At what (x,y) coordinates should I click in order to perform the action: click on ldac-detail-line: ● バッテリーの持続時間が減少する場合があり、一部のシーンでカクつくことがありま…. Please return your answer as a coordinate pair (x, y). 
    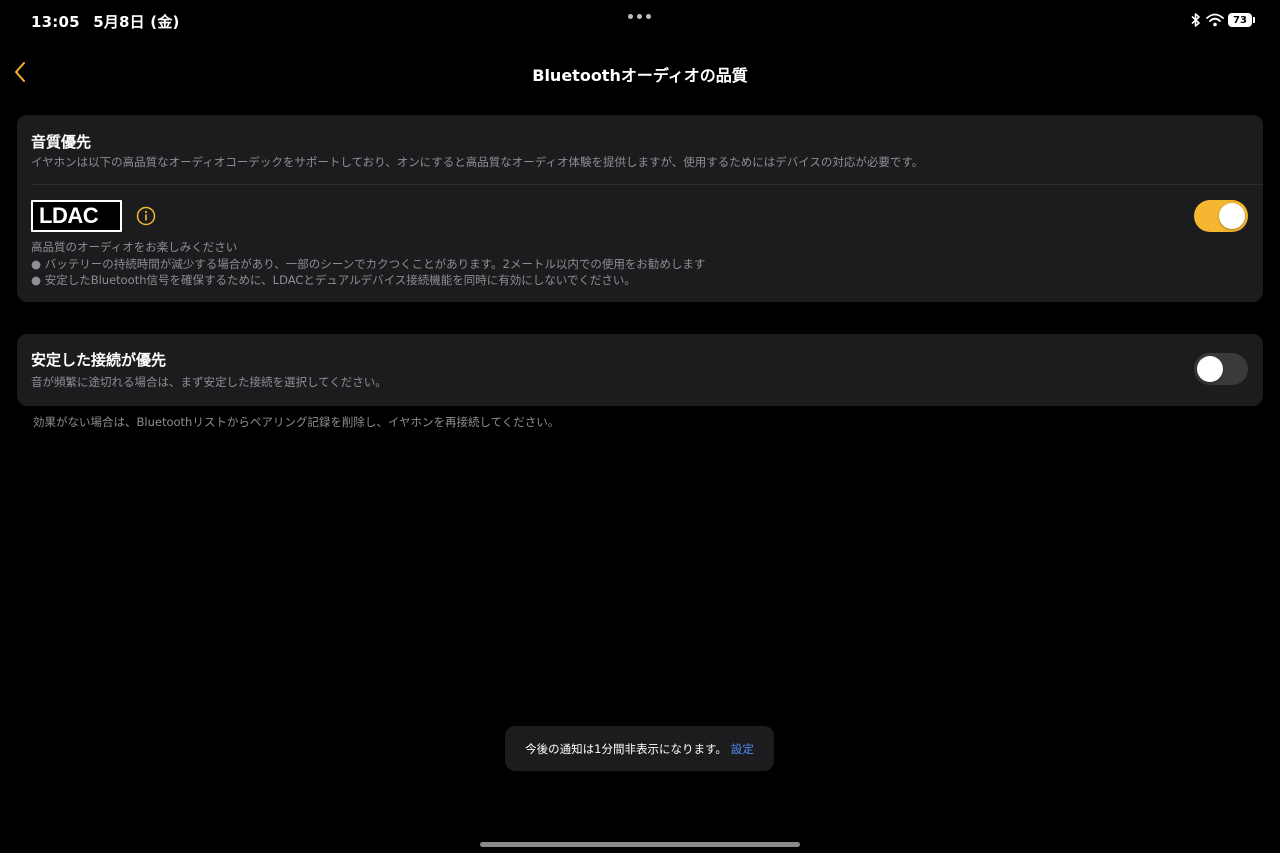
    Looking at the image, I should click on (368, 263).